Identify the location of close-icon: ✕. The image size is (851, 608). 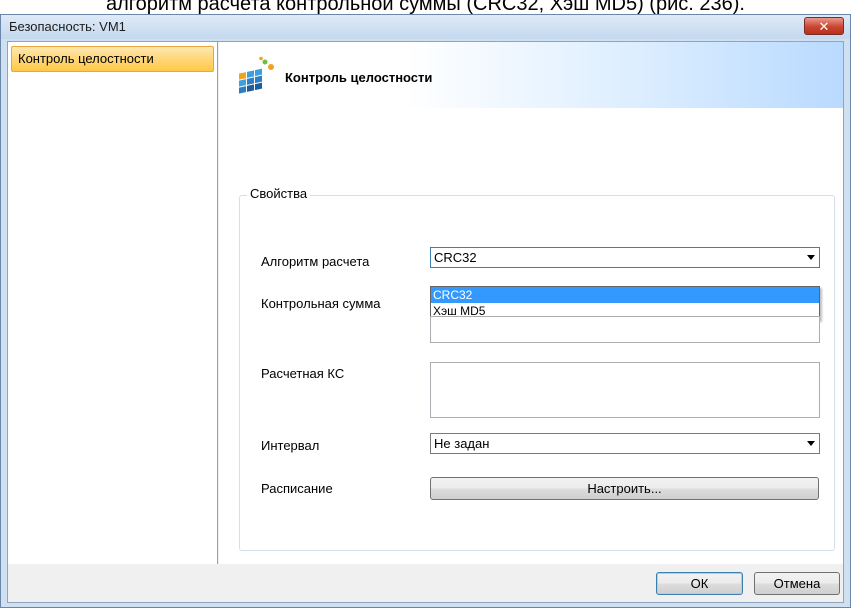
(824, 26).